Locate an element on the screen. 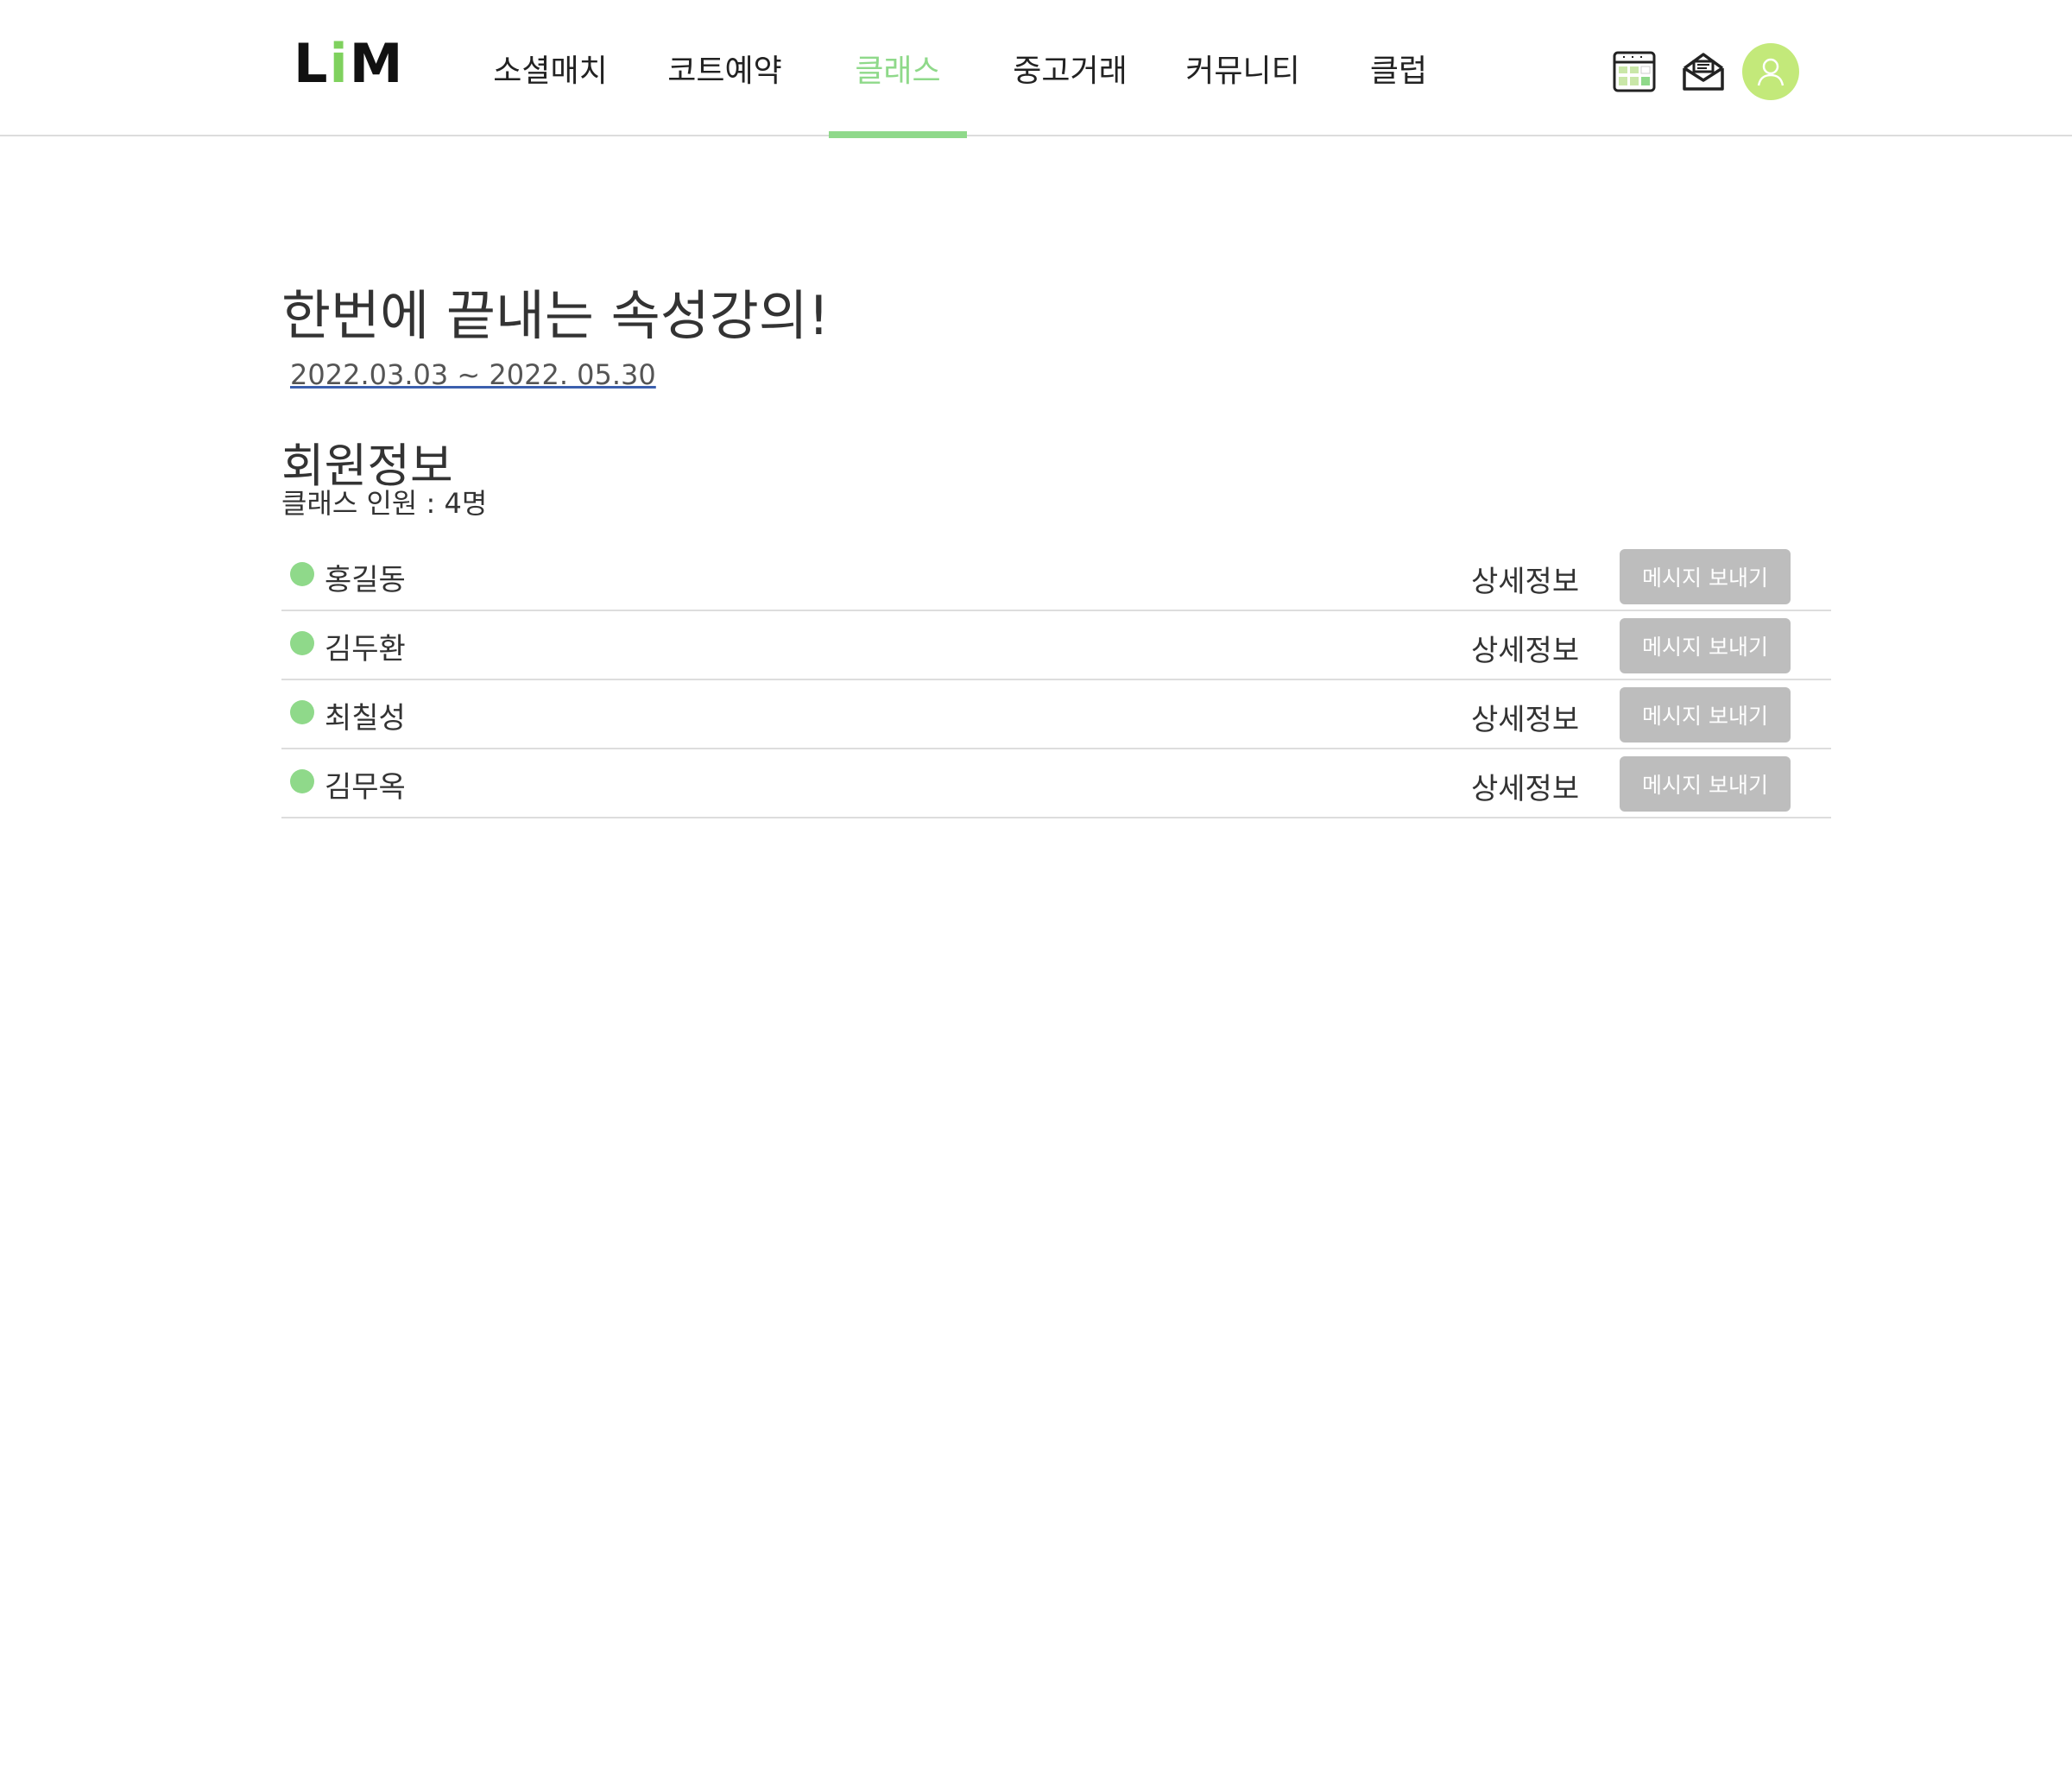 The height and width of the screenshot is (1782, 2072). class-title: 한번에 끝내는 속성강의! is located at coordinates (555, 315).